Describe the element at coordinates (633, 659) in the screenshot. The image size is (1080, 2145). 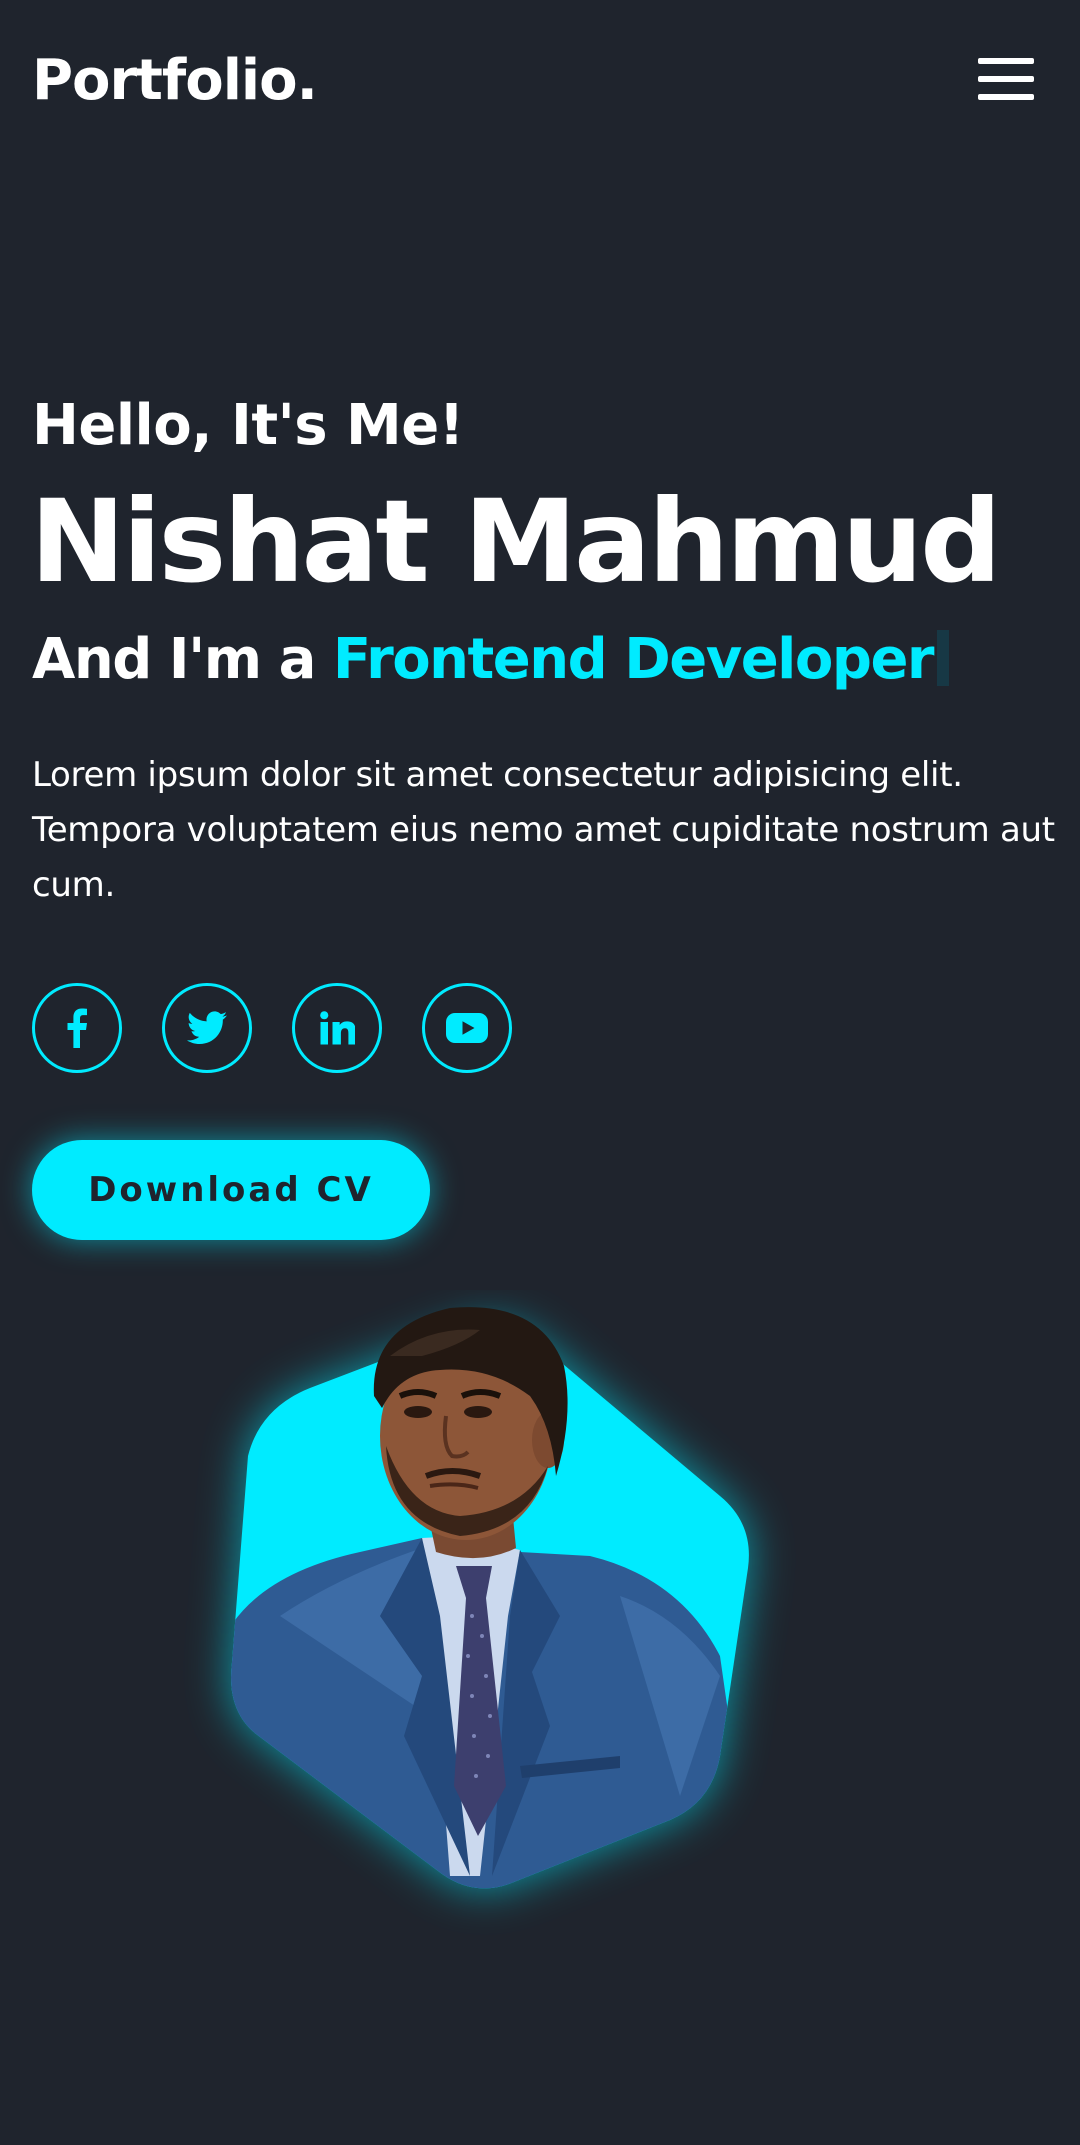
I see `role-text: Frontend Developer` at that location.